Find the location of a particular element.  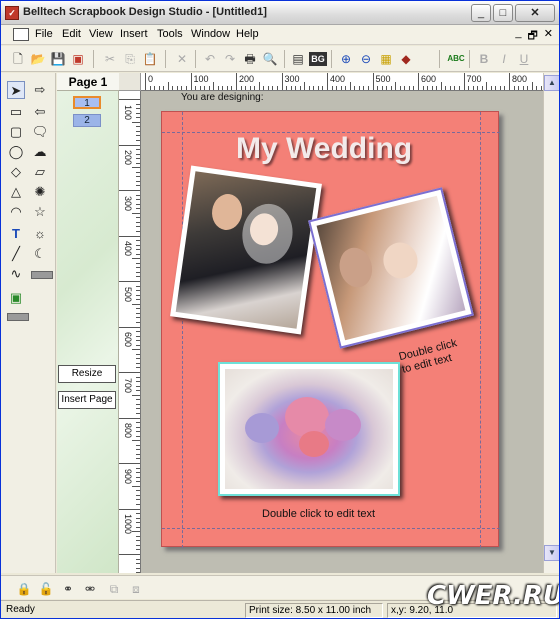

save-icon: 💾 is located at coordinates (58, 59).